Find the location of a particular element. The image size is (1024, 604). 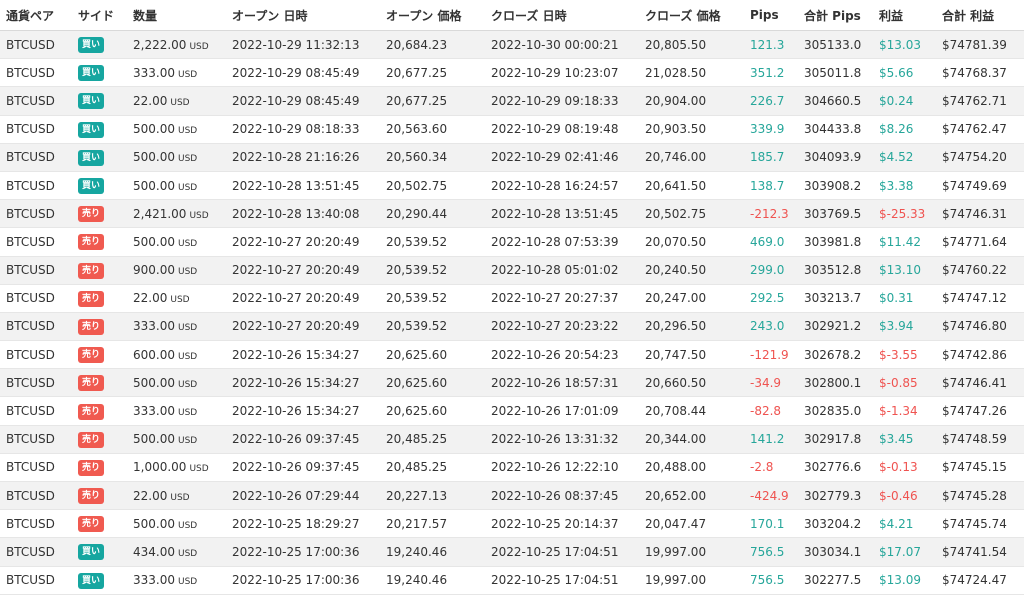

cell-total-profit: $74746.31 is located at coordinates (980, 214).